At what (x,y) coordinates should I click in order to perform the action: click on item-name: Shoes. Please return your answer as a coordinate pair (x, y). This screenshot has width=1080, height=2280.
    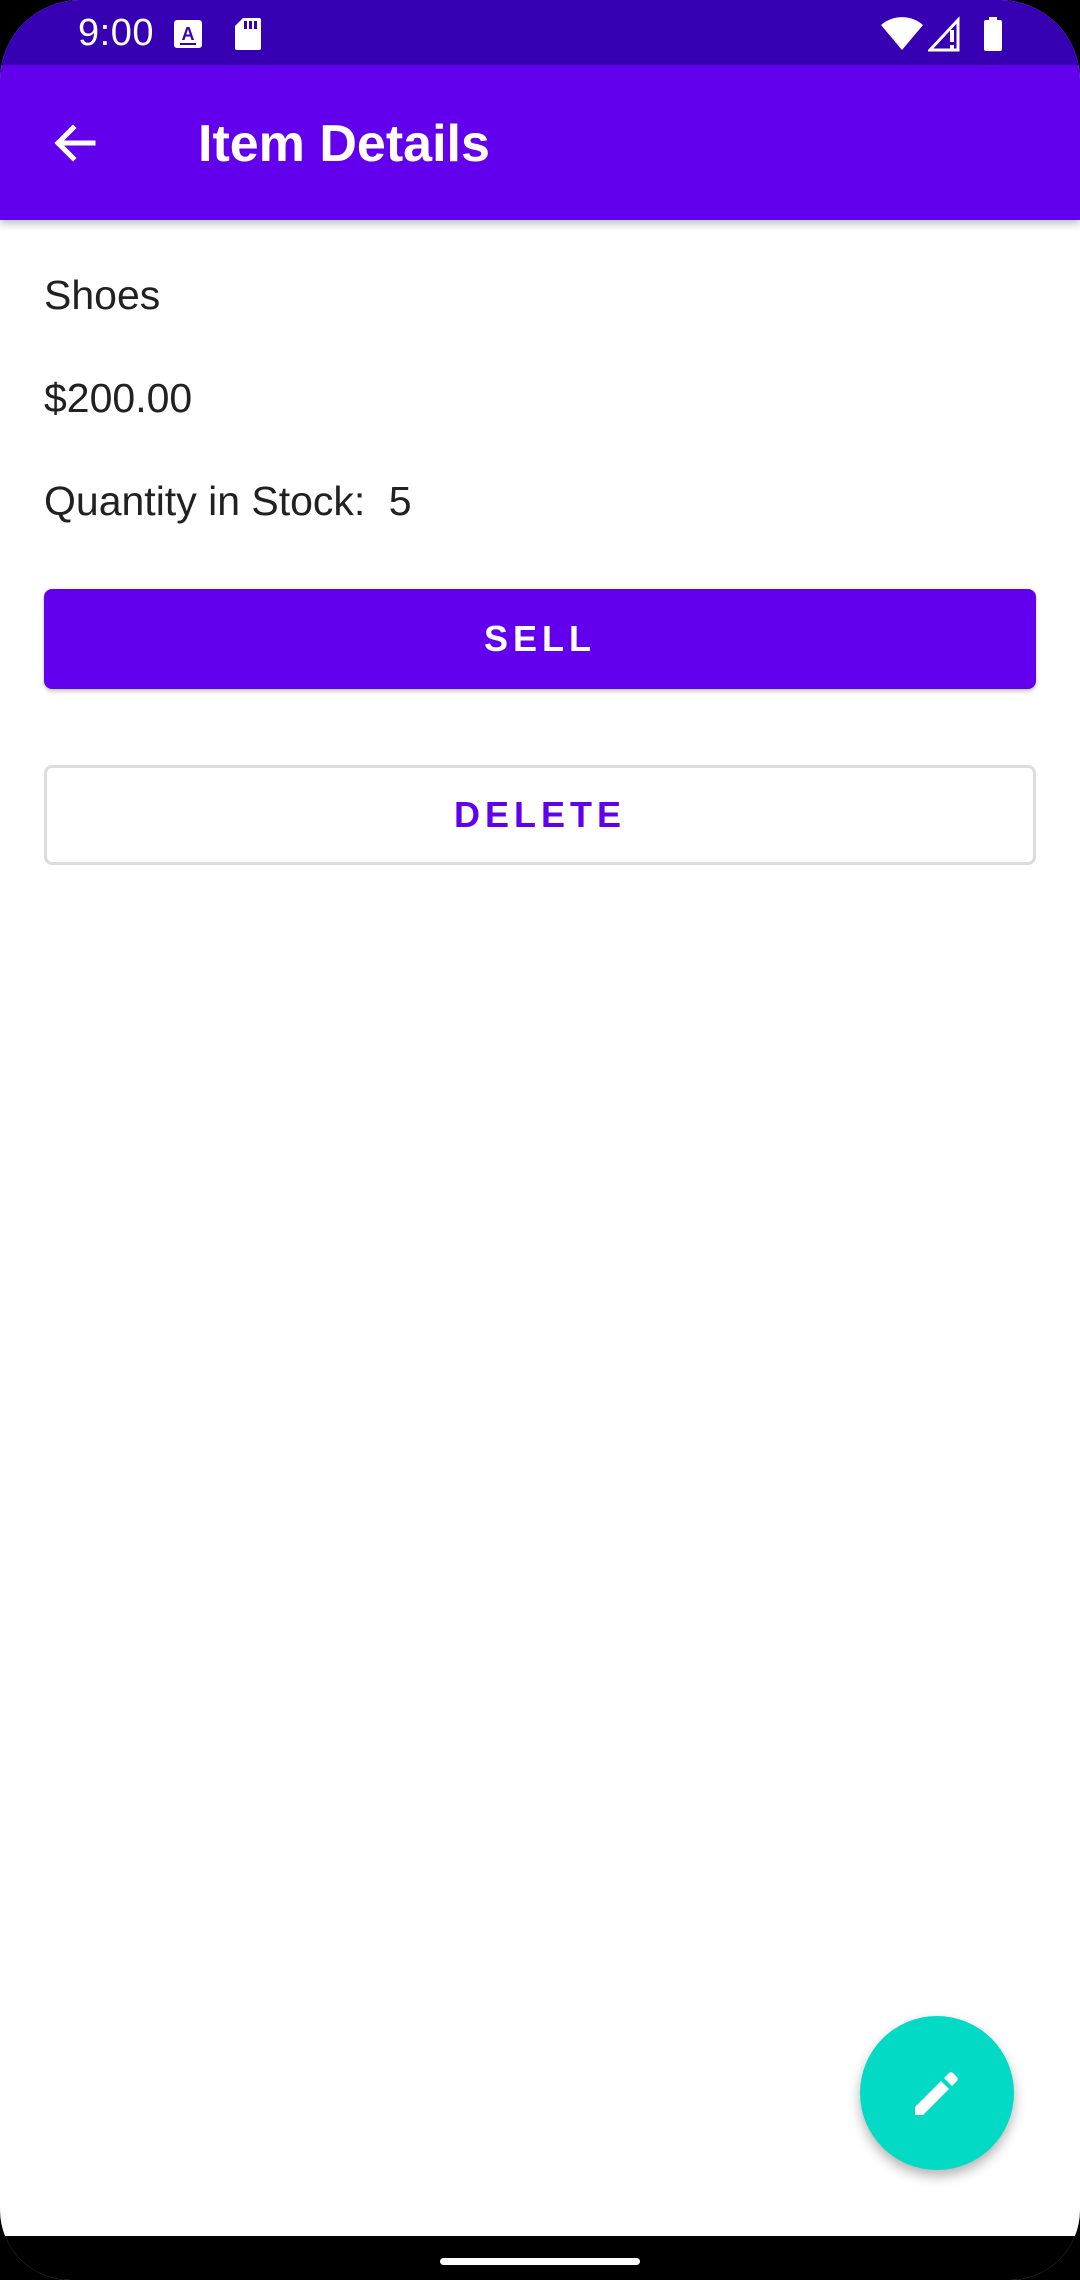
    Looking at the image, I should click on (102, 295).